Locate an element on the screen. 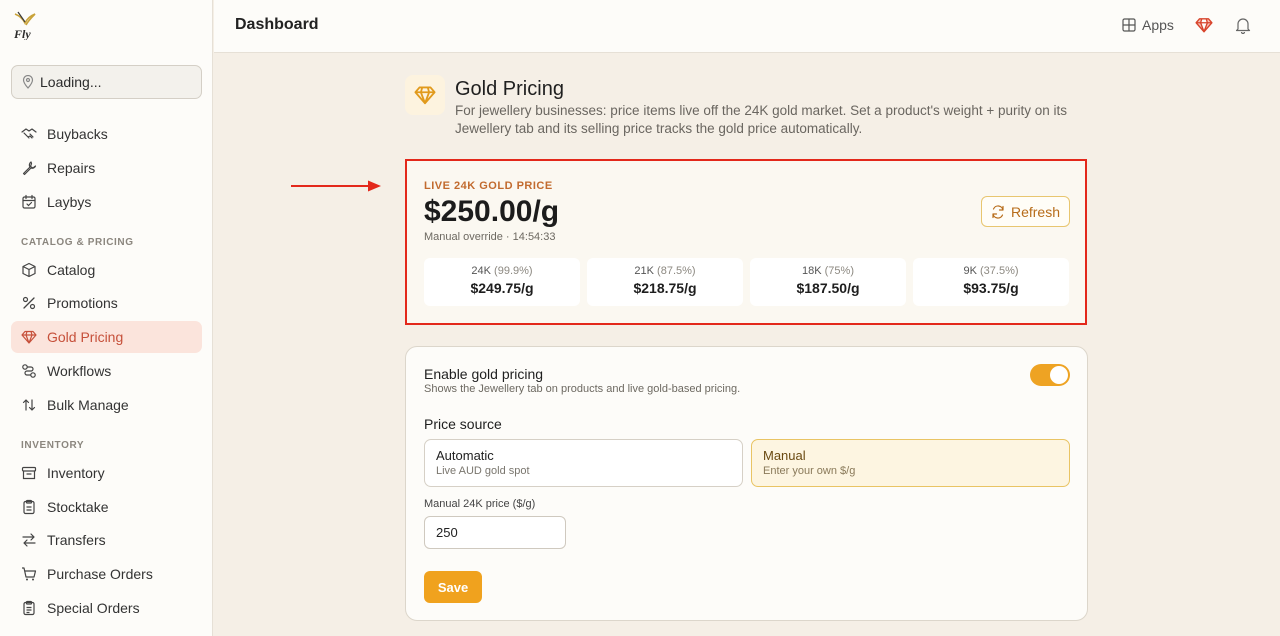  sidebar-item-buybacks: Buybacks is located at coordinates (106, 134).